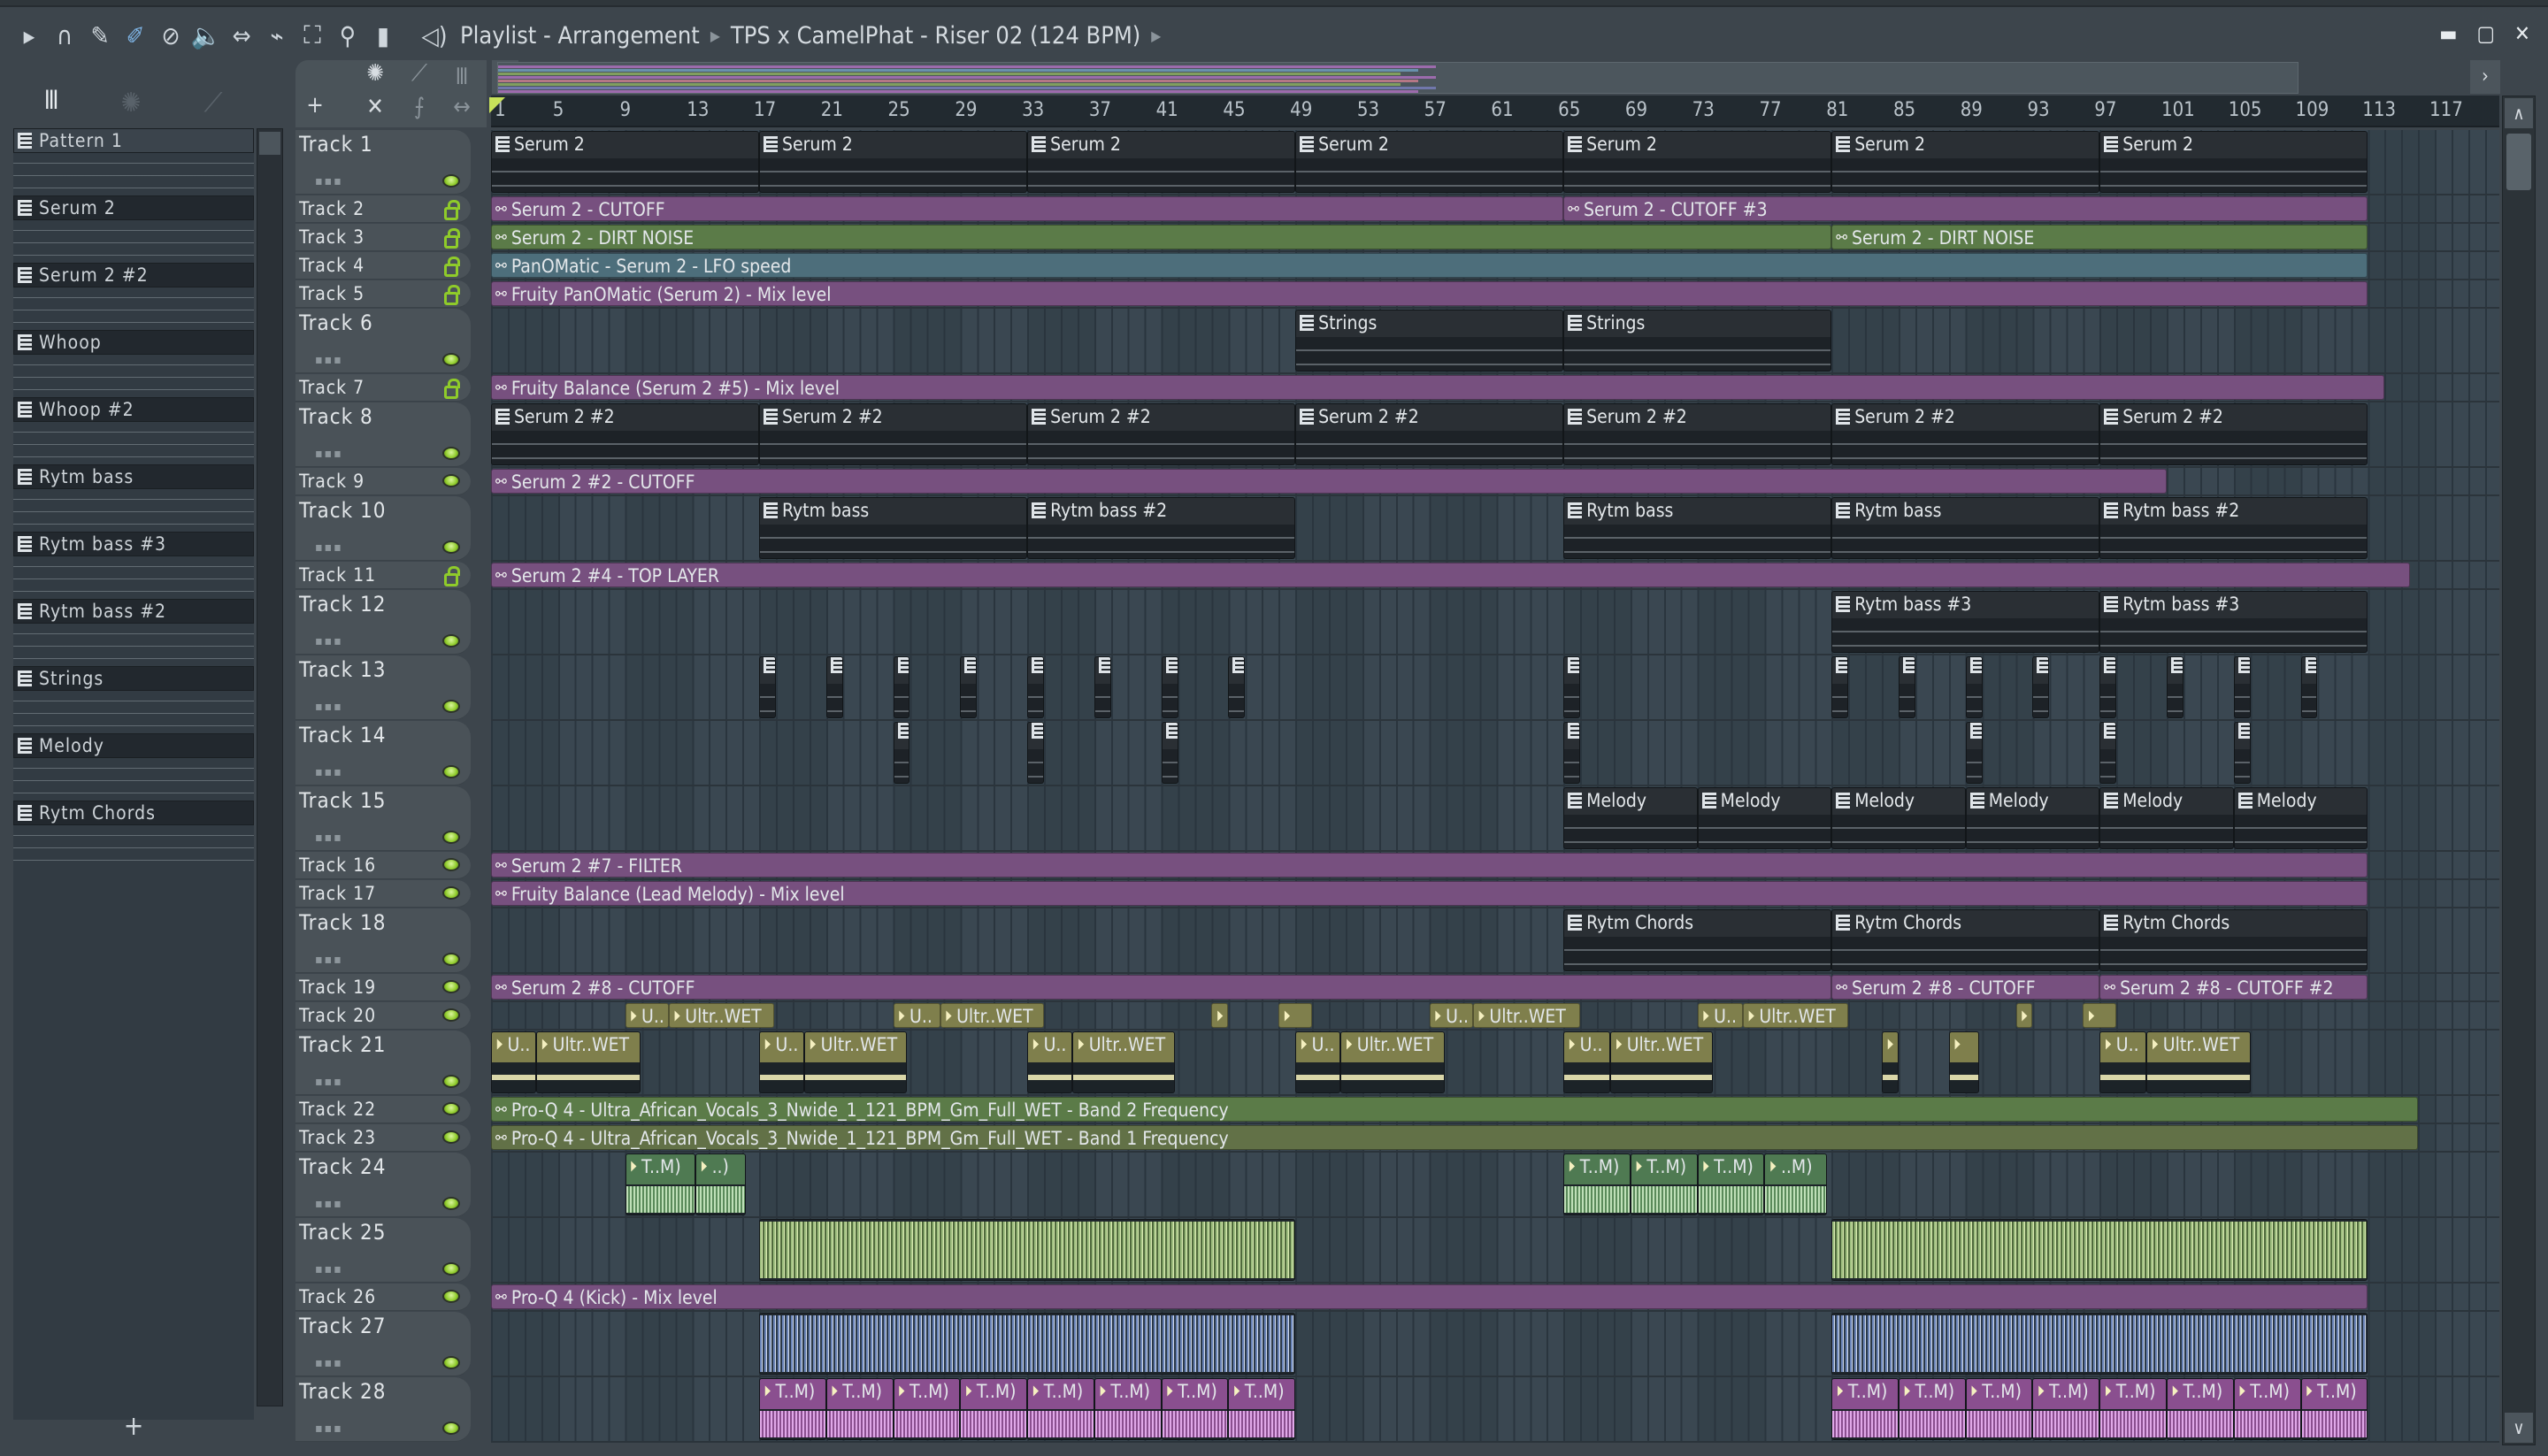  What do you see at coordinates (2519, 1428) in the screenshot?
I see `scroll-down-button: ∨` at bounding box center [2519, 1428].